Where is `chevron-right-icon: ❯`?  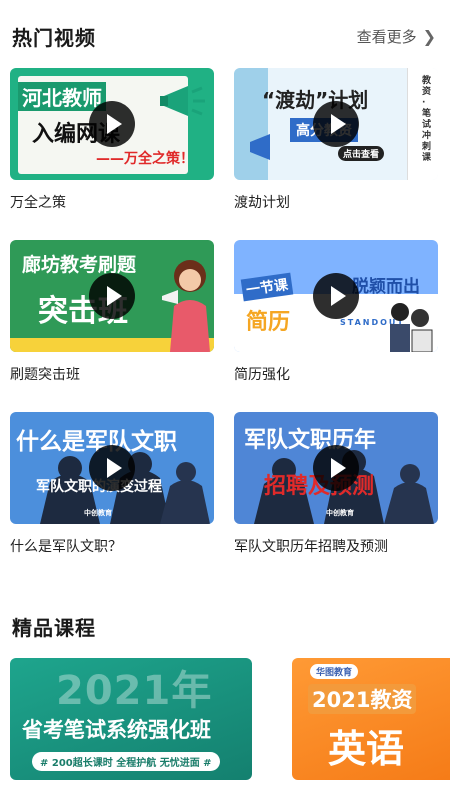 chevron-right-icon: ❯ is located at coordinates (429, 36).